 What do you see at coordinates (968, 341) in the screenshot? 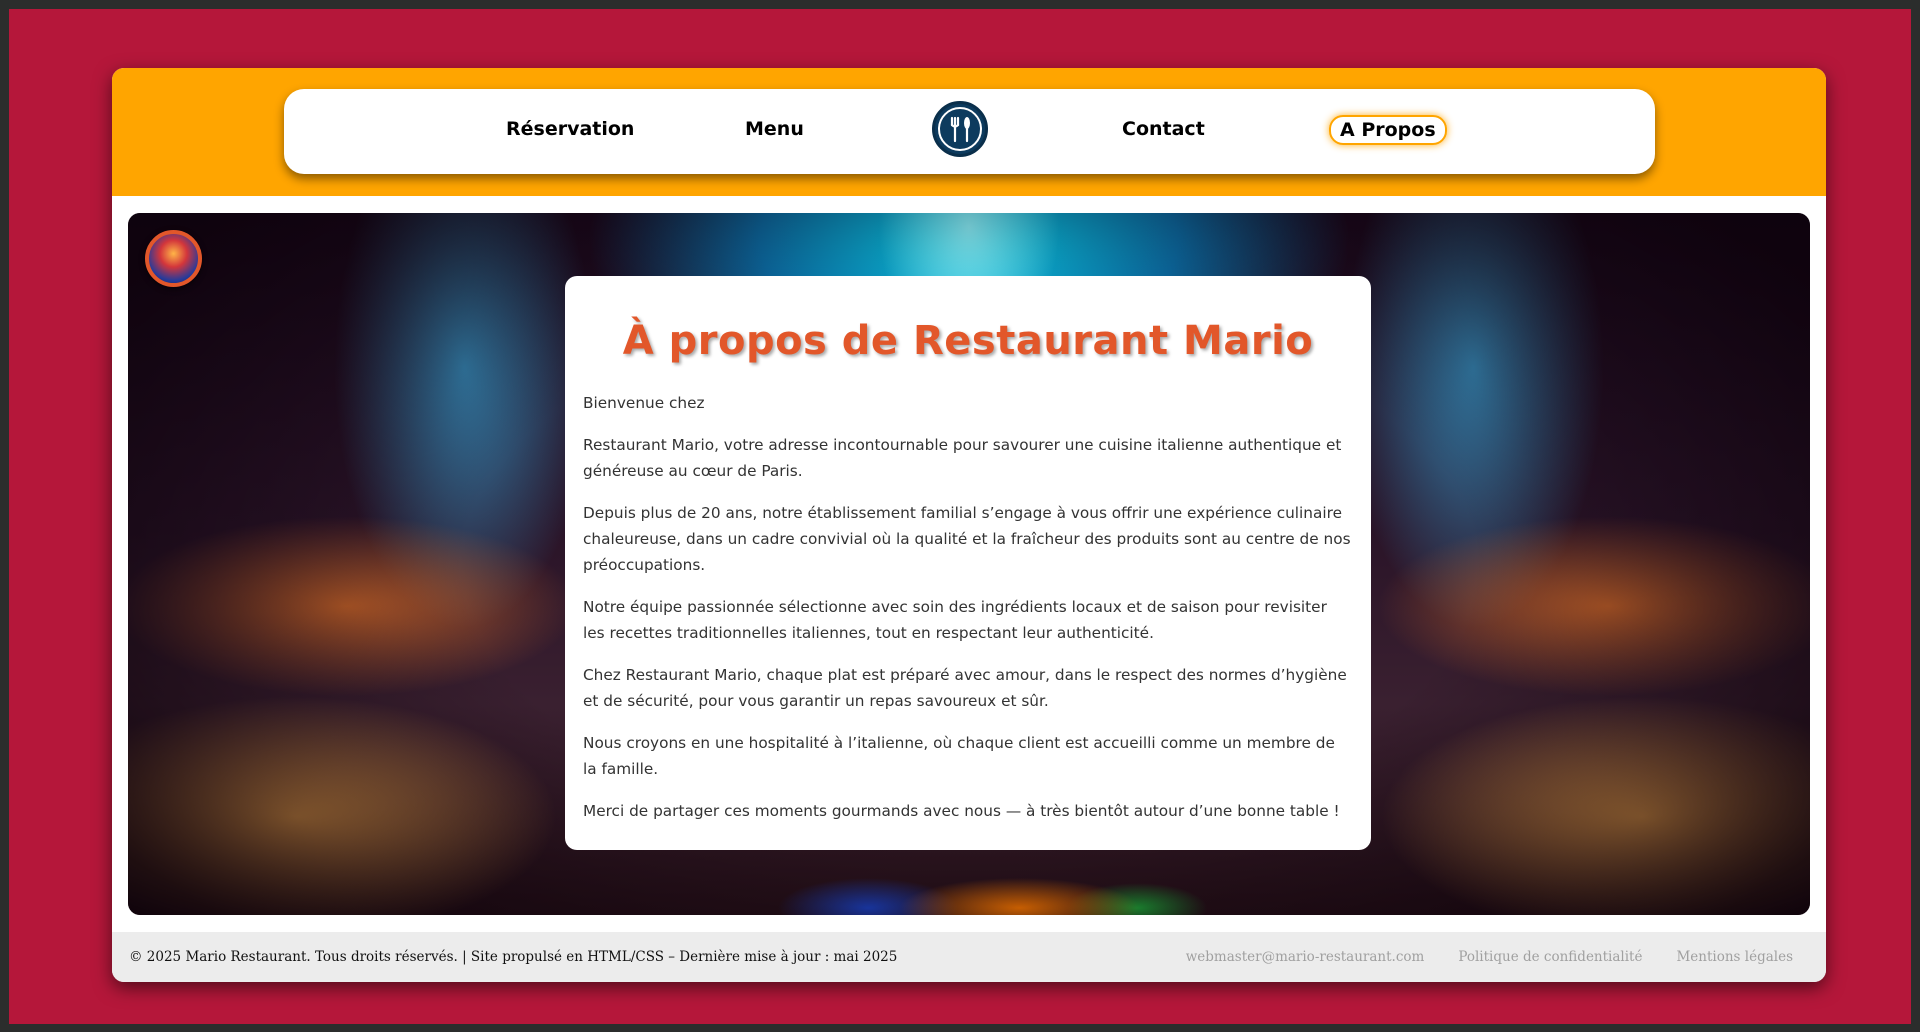
I see `about-title: À propos de Restaurant Mario` at bounding box center [968, 341].